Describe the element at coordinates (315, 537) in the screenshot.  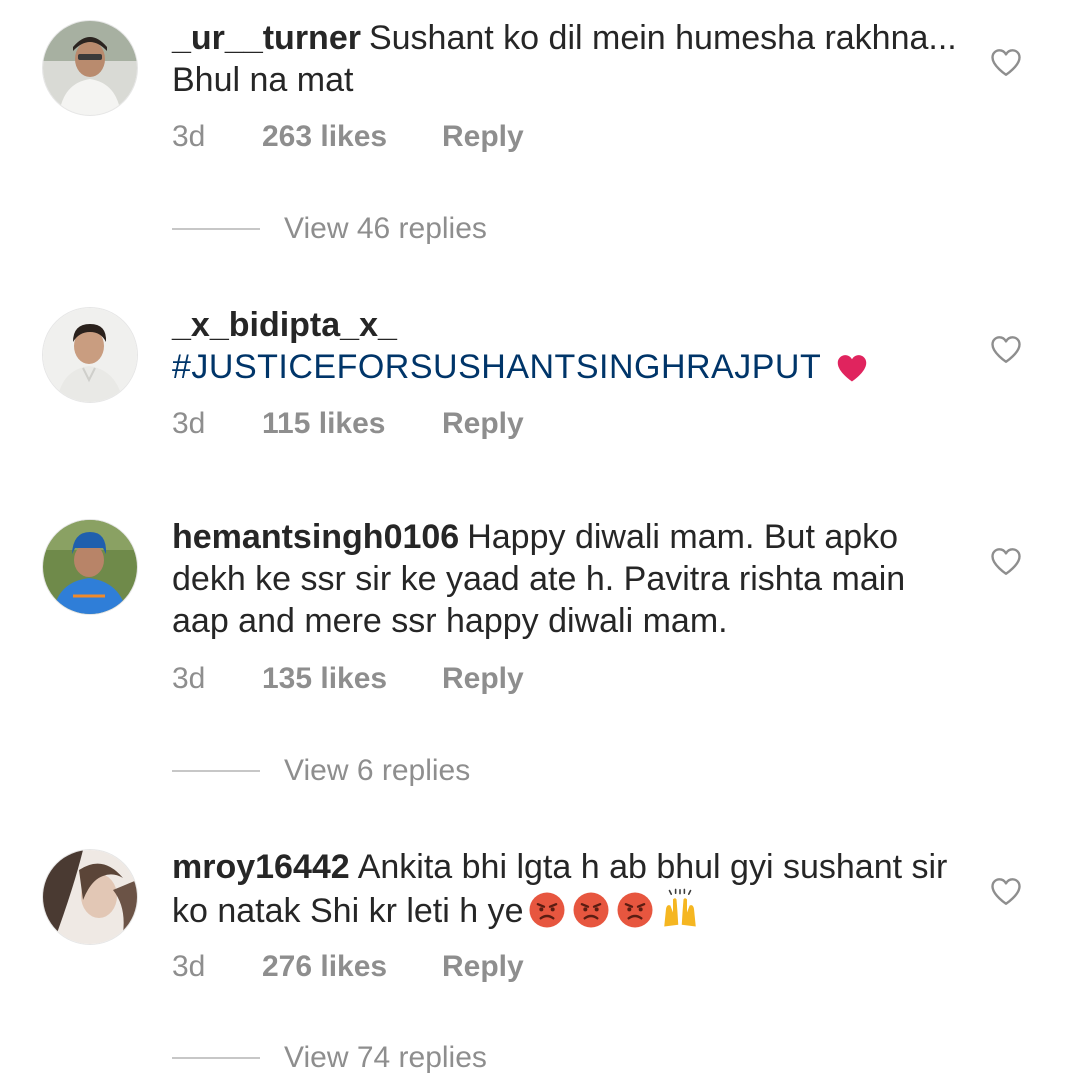
I see `comment-username: hemantsingh0106` at that location.